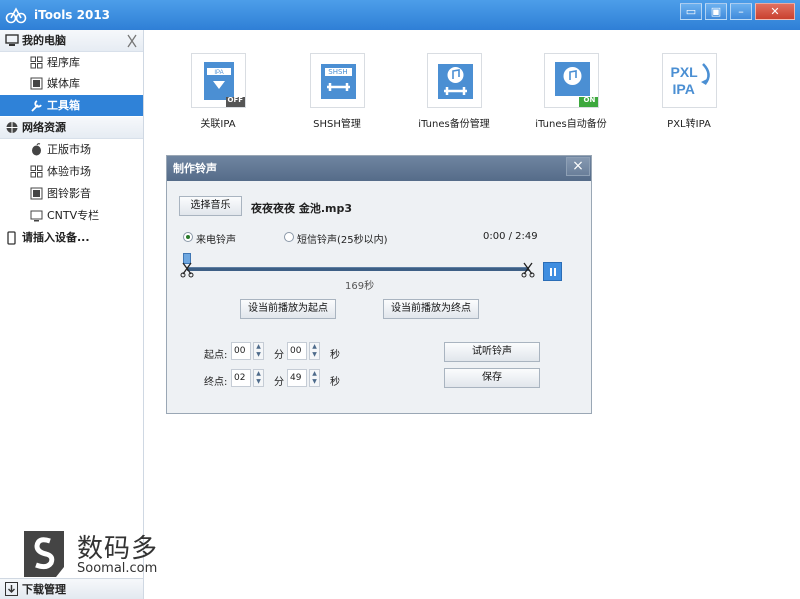  I want to click on start-minute-input: 00, so click(241, 351).